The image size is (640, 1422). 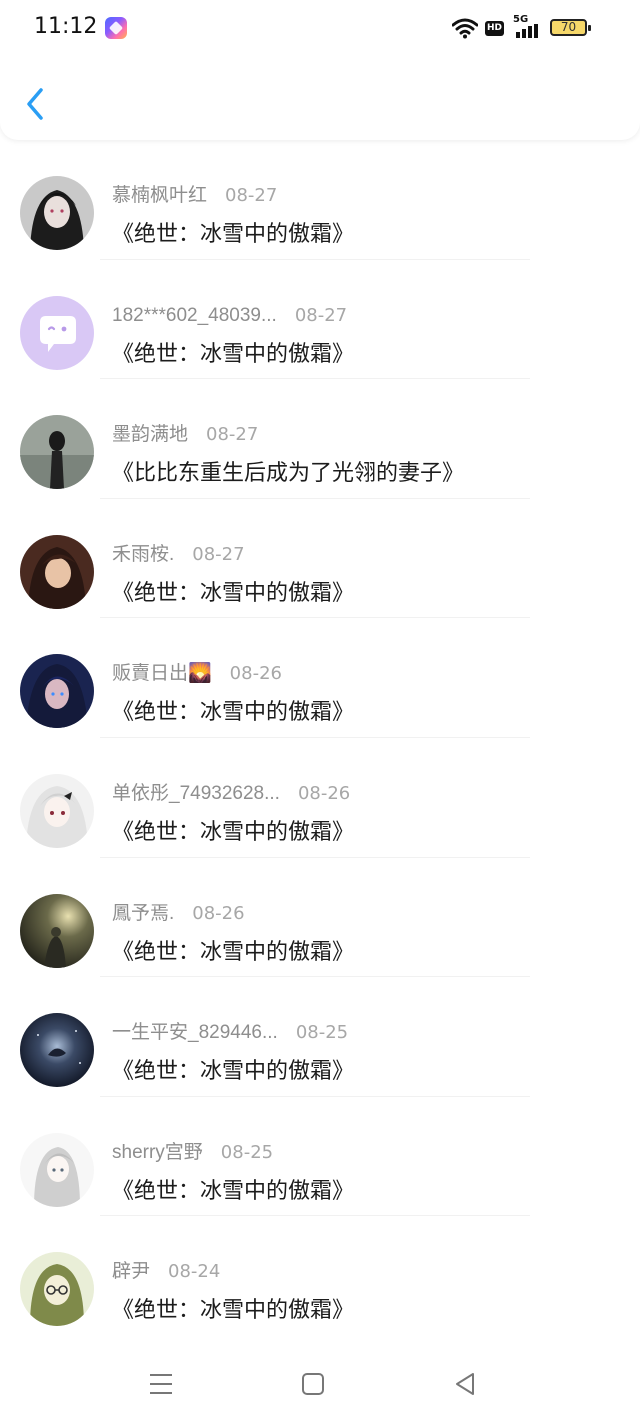 I want to click on signal-icon, so click(x=527, y=31).